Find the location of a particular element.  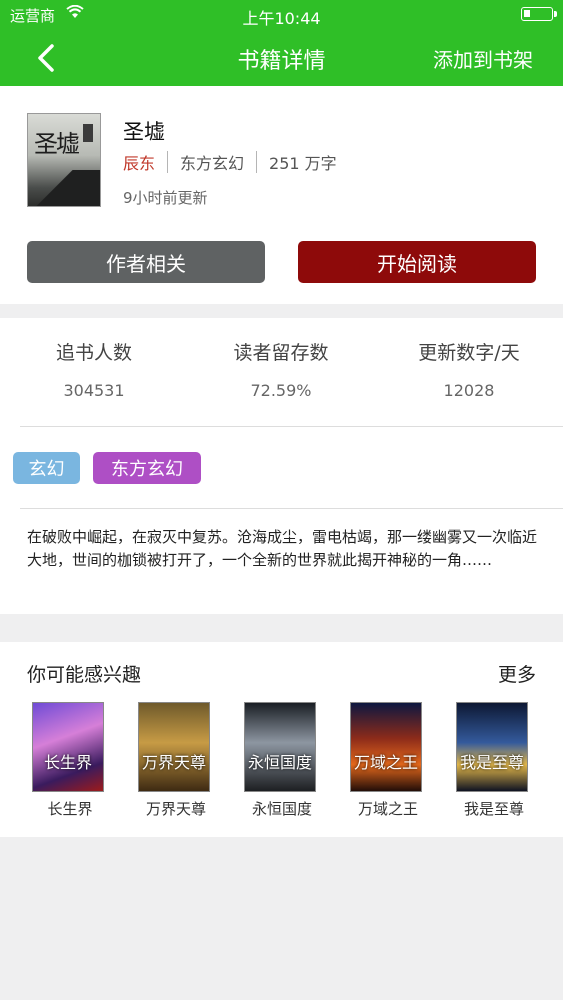

recommend-name: 我是至尊 is located at coordinates (493, 809).